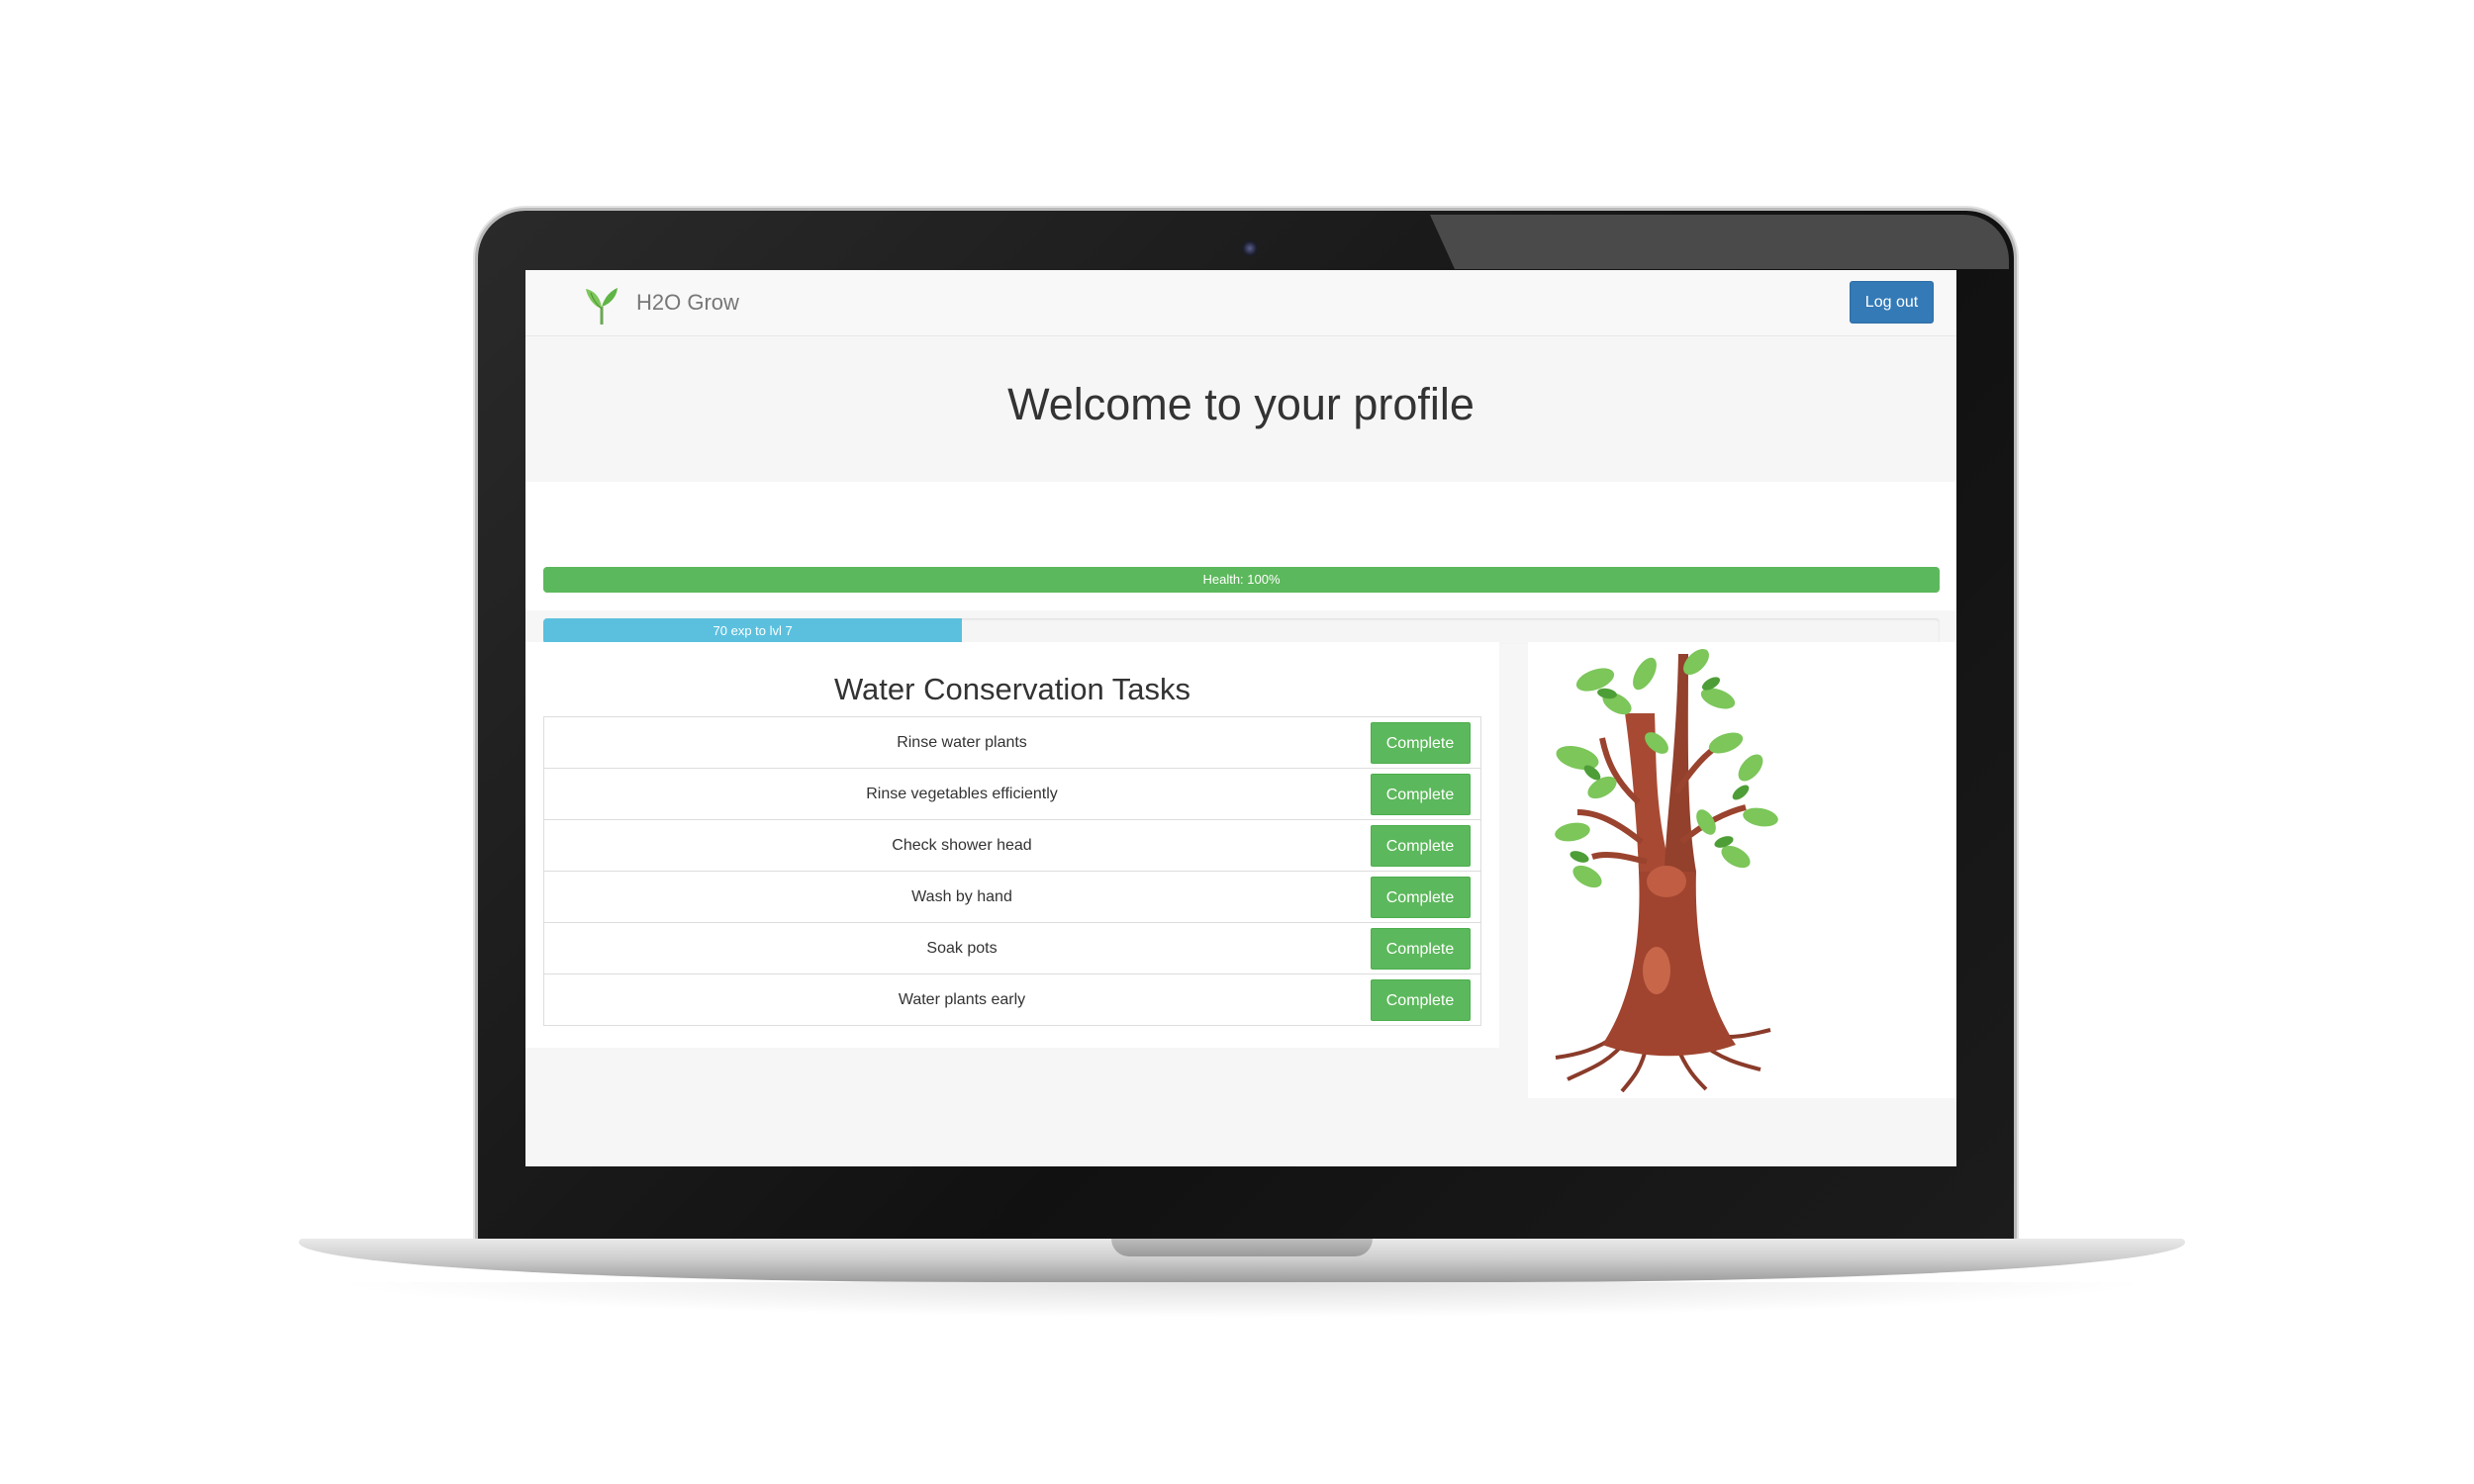 The height and width of the screenshot is (1484, 2474). I want to click on navbar: H2O Grow Log out, so click(1240, 303).